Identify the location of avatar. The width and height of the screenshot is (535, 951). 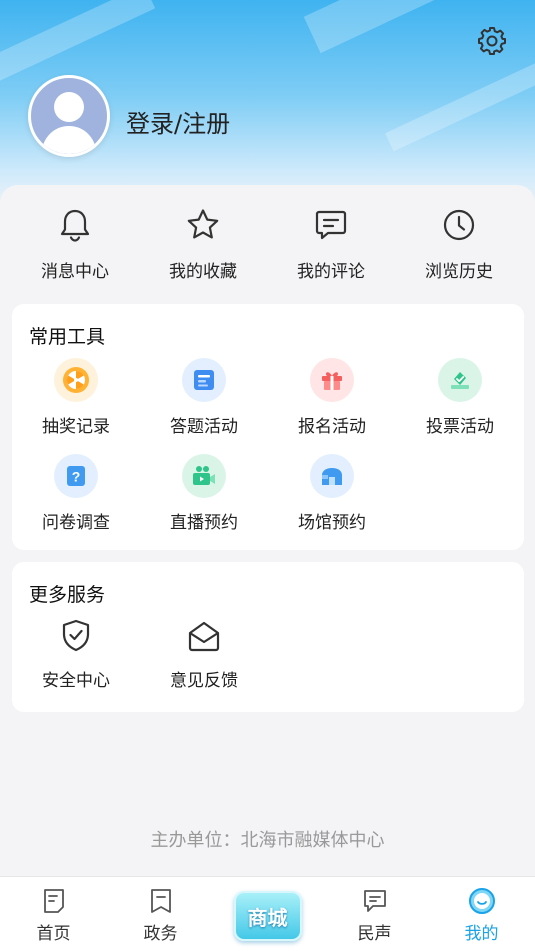
(69, 116).